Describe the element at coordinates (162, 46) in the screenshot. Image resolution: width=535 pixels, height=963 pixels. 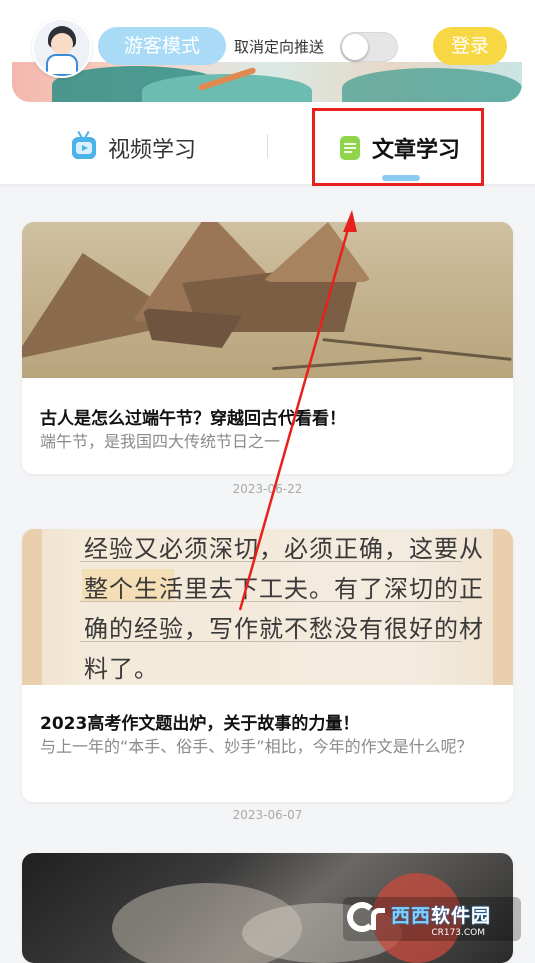
I see `guest-mode-button: 游客模式` at that location.